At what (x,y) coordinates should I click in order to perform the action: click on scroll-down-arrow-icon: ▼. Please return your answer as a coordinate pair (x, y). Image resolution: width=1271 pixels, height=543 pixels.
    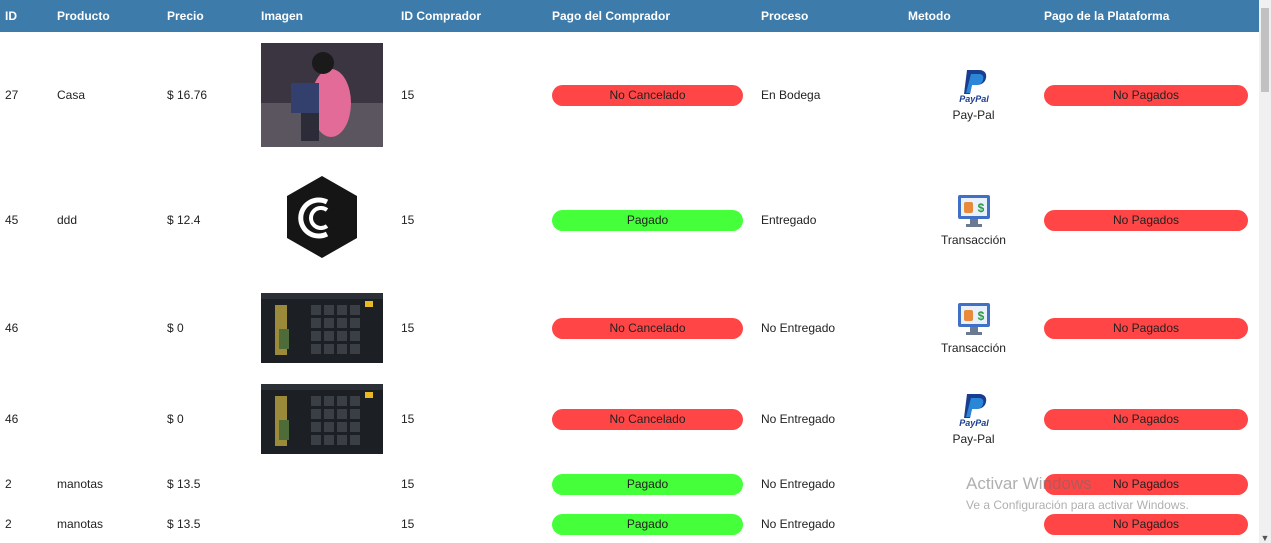
    Looking at the image, I should click on (1265, 538).